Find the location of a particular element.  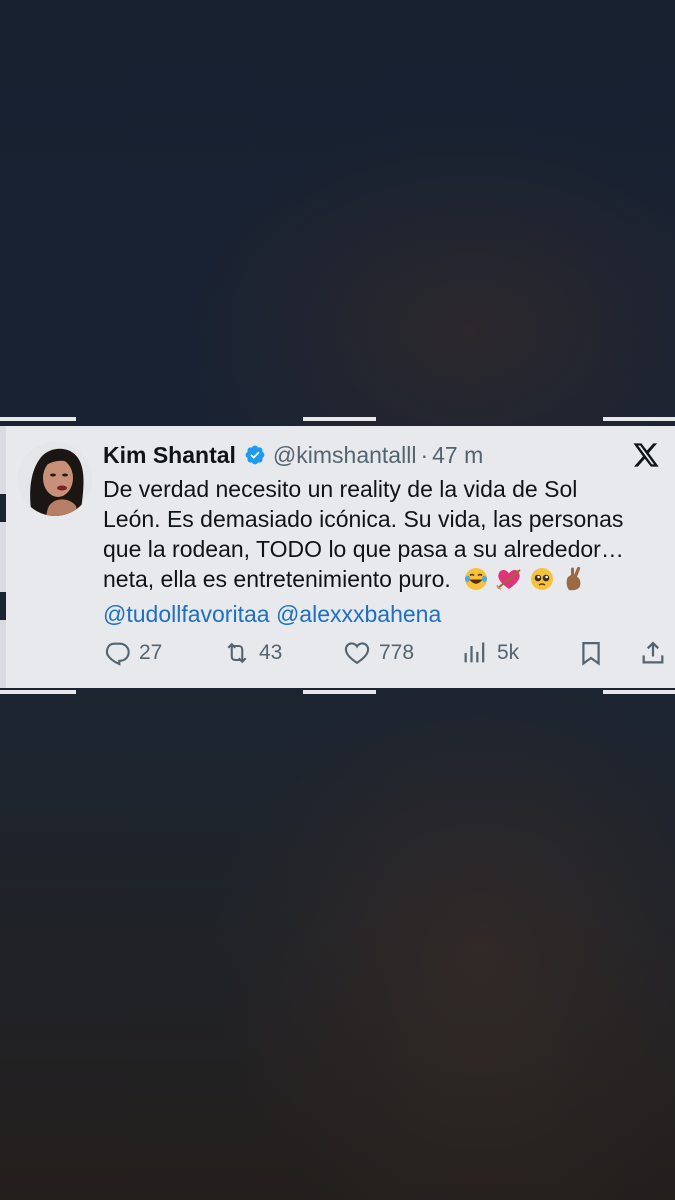

tweet-mentions-line: @tudollfavoritaa @alexxxbahena is located at coordinates (383, 614).